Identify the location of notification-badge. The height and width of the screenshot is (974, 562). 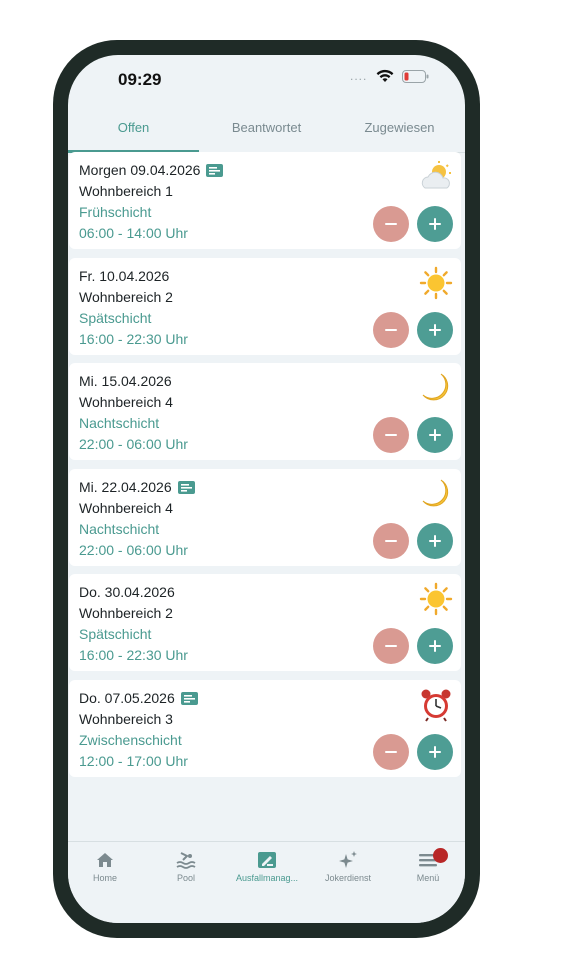
(440, 855).